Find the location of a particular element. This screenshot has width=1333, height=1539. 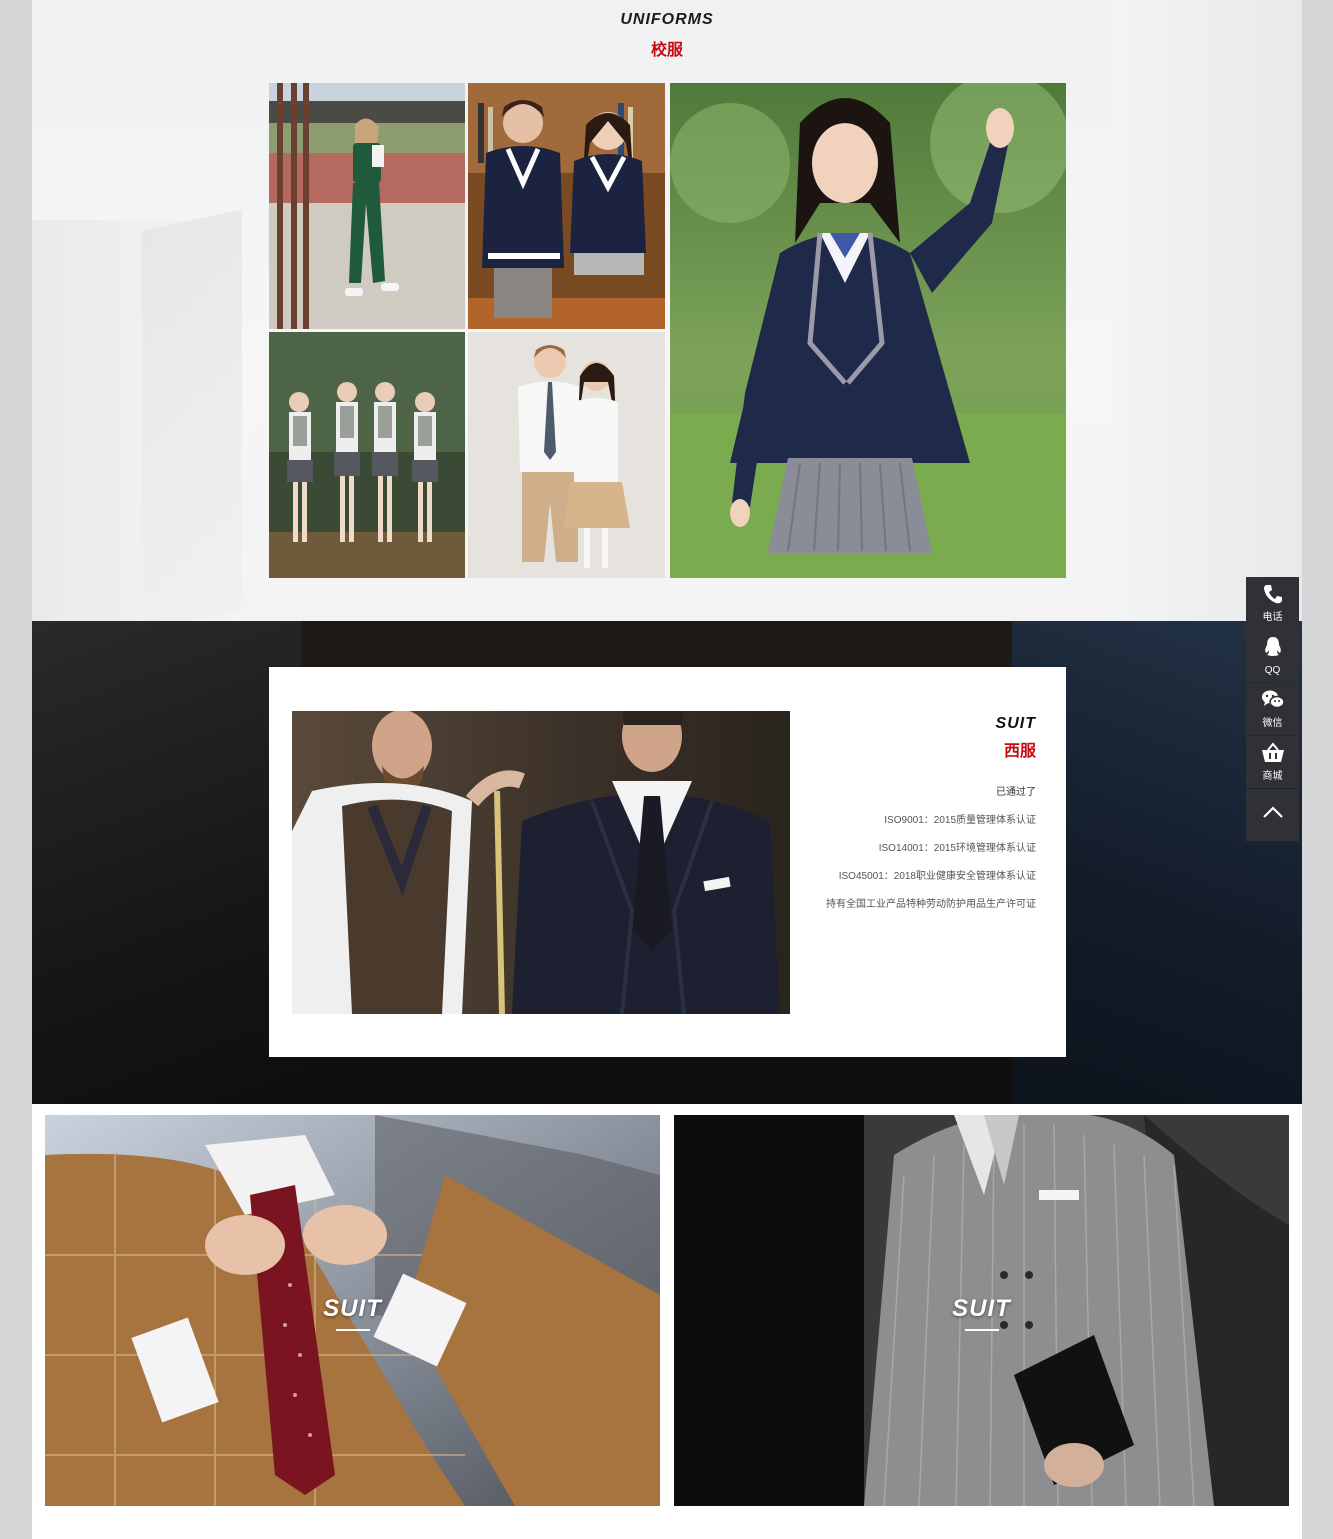

floating-sidebar: 电话 QQ 微信 商城 is located at coordinates (1272, 709).